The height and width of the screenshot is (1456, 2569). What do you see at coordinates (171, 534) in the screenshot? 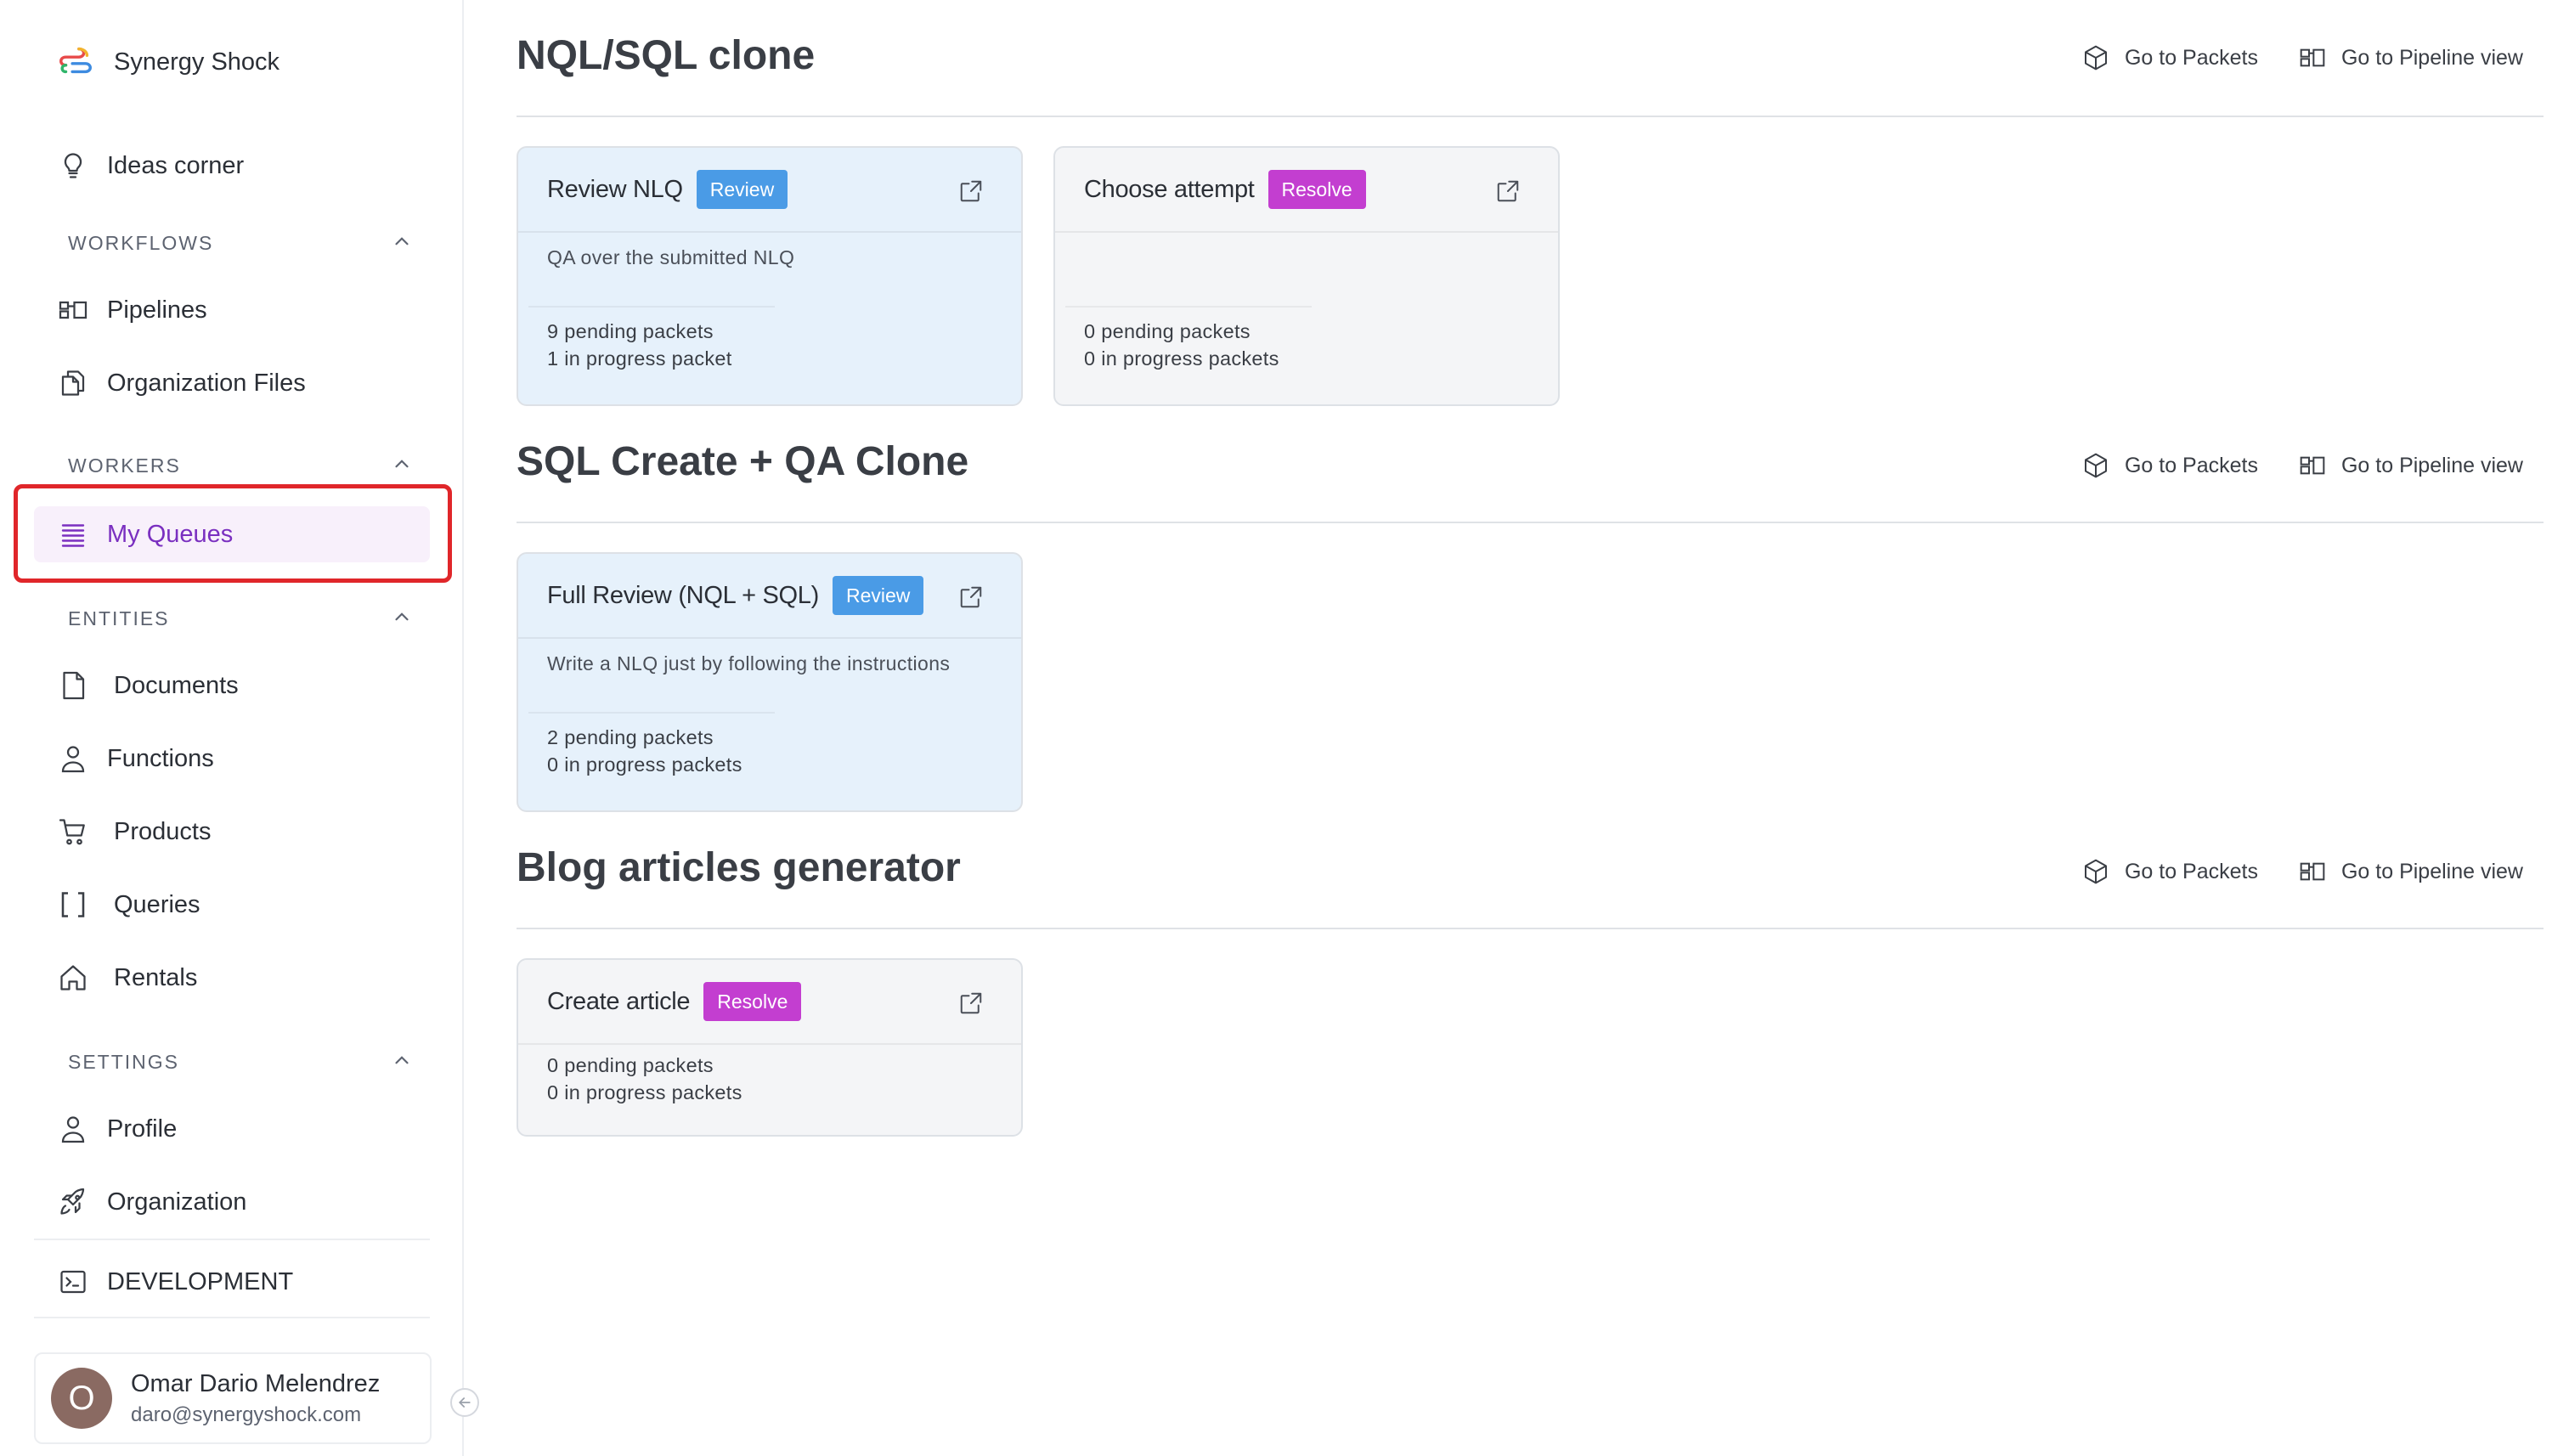
I see `sidebar-item-label: My Queues` at bounding box center [171, 534].